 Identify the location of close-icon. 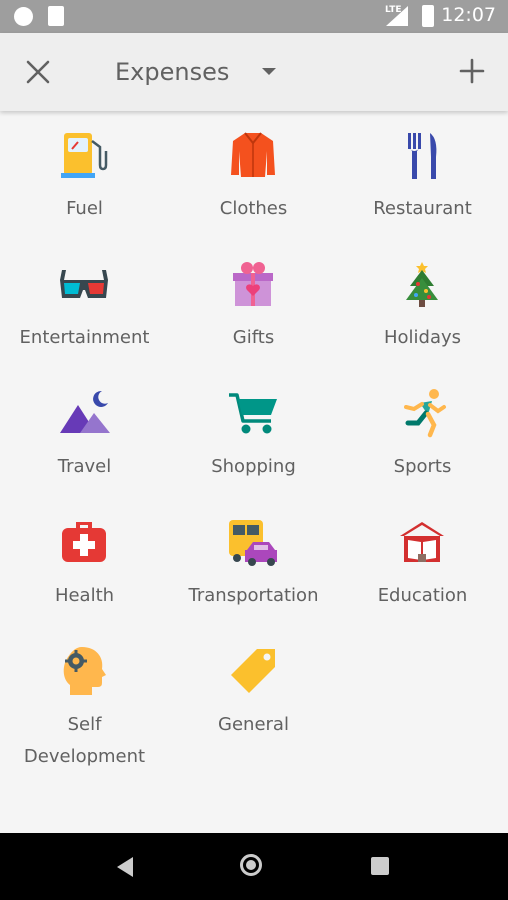
(38, 72).